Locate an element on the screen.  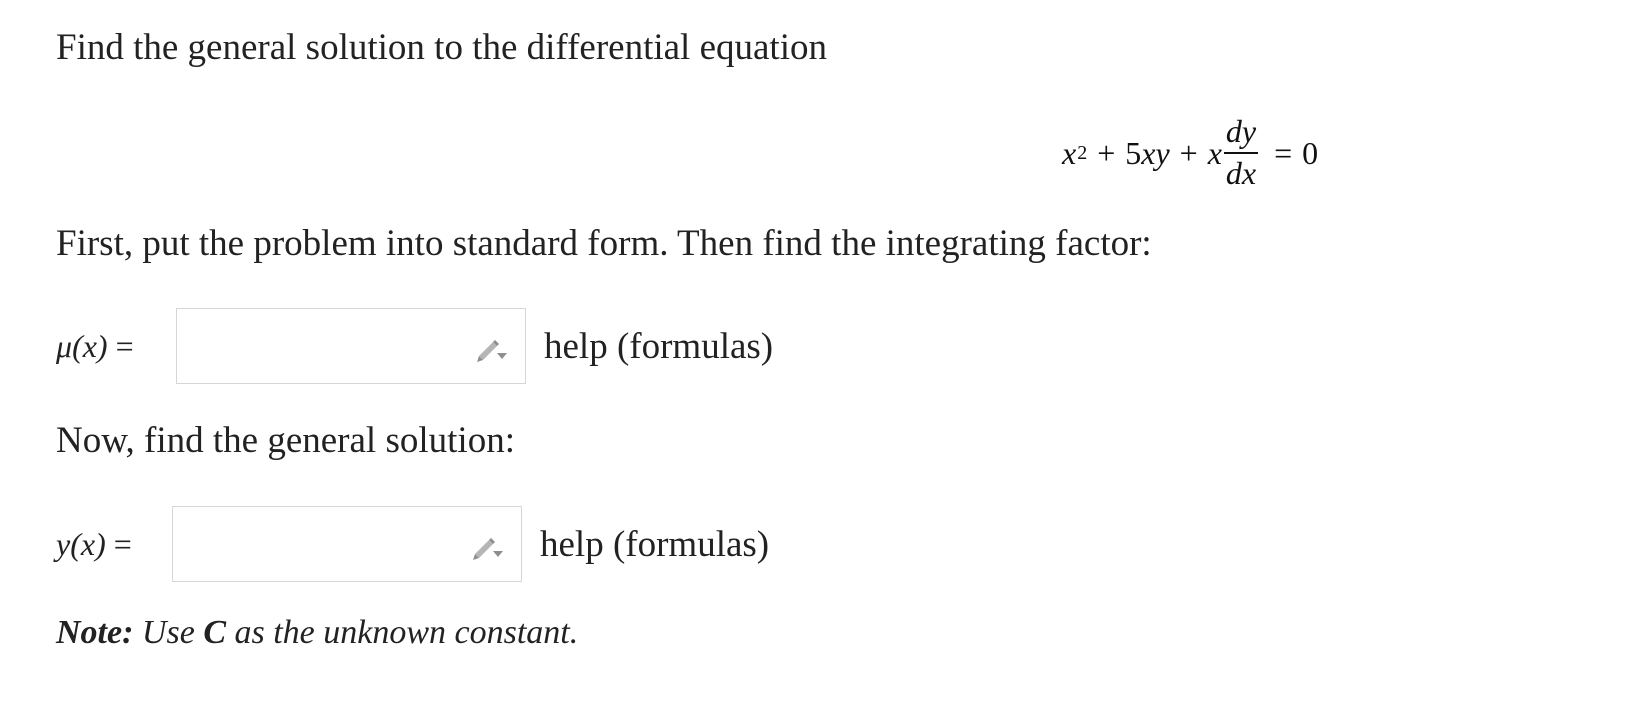
note-text-after: as the unknown constant. is located at coordinates (402, 632).